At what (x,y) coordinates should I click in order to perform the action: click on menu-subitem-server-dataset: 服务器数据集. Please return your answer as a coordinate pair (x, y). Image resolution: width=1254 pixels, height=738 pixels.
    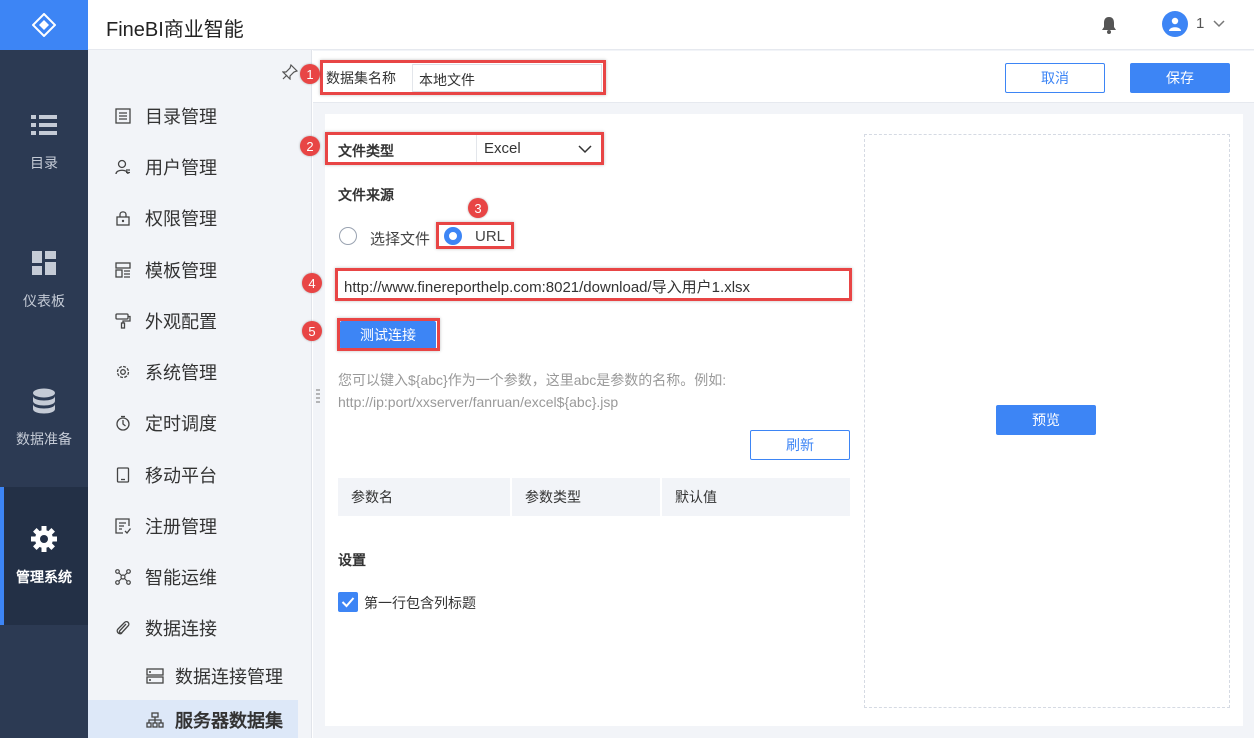
    Looking at the image, I should click on (193, 719).